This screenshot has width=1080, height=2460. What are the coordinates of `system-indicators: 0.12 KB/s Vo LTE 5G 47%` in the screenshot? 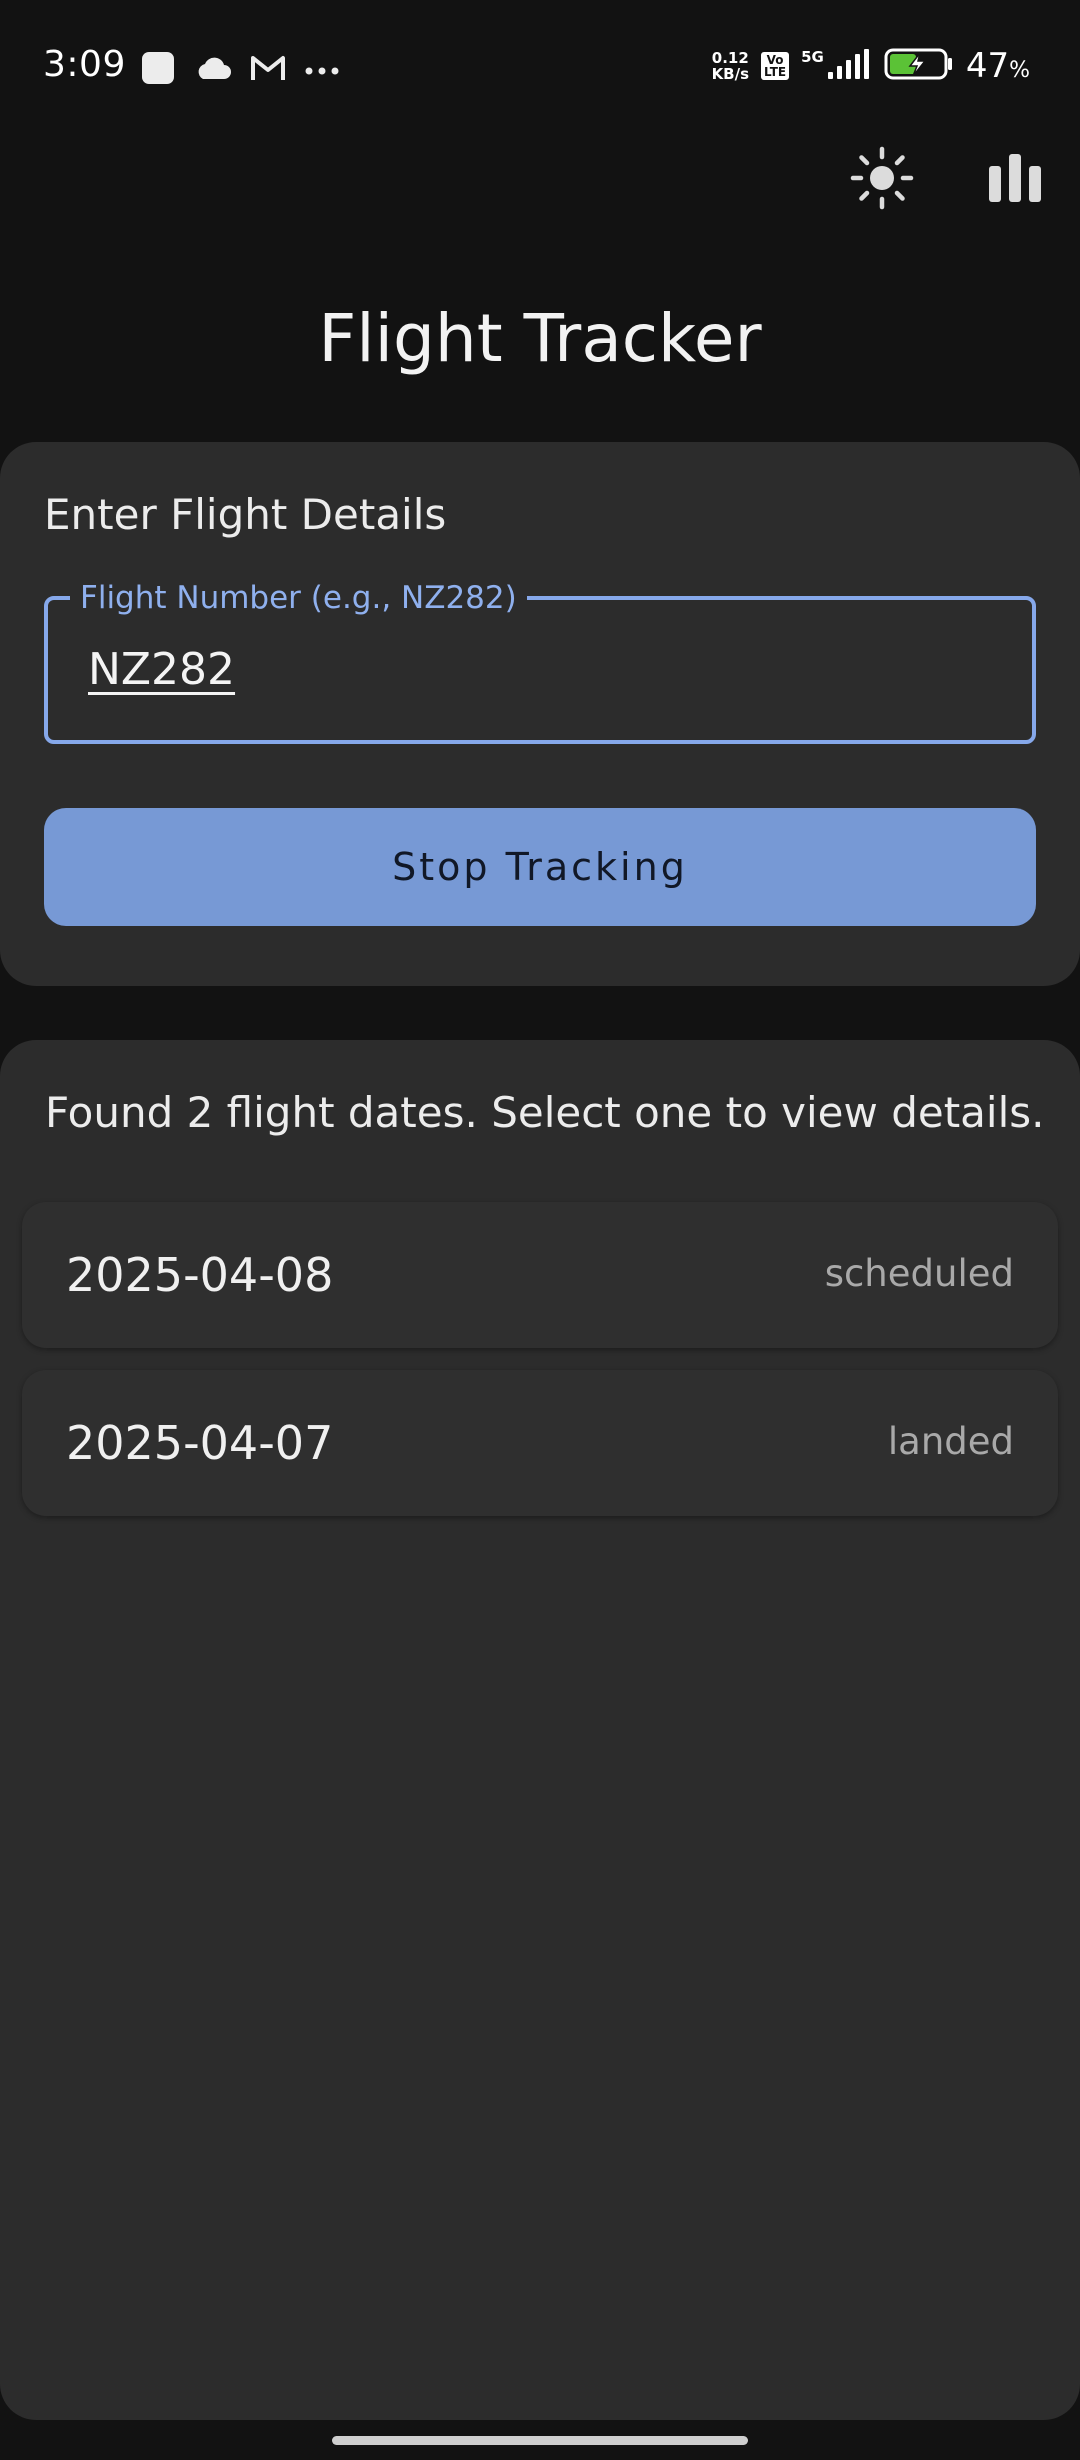 It's located at (871, 66).